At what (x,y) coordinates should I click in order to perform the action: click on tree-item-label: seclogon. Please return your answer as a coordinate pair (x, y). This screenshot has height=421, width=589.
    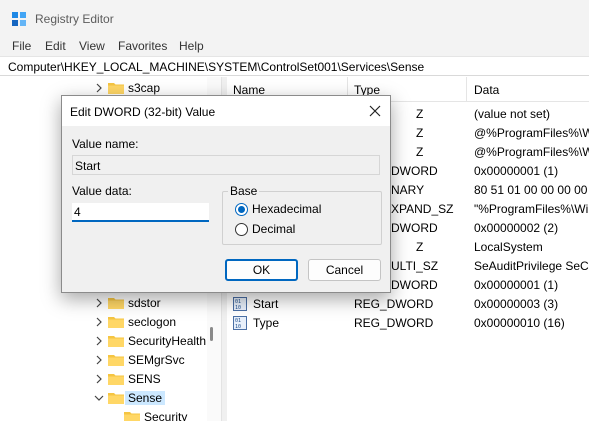
    Looking at the image, I should click on (152, 322).